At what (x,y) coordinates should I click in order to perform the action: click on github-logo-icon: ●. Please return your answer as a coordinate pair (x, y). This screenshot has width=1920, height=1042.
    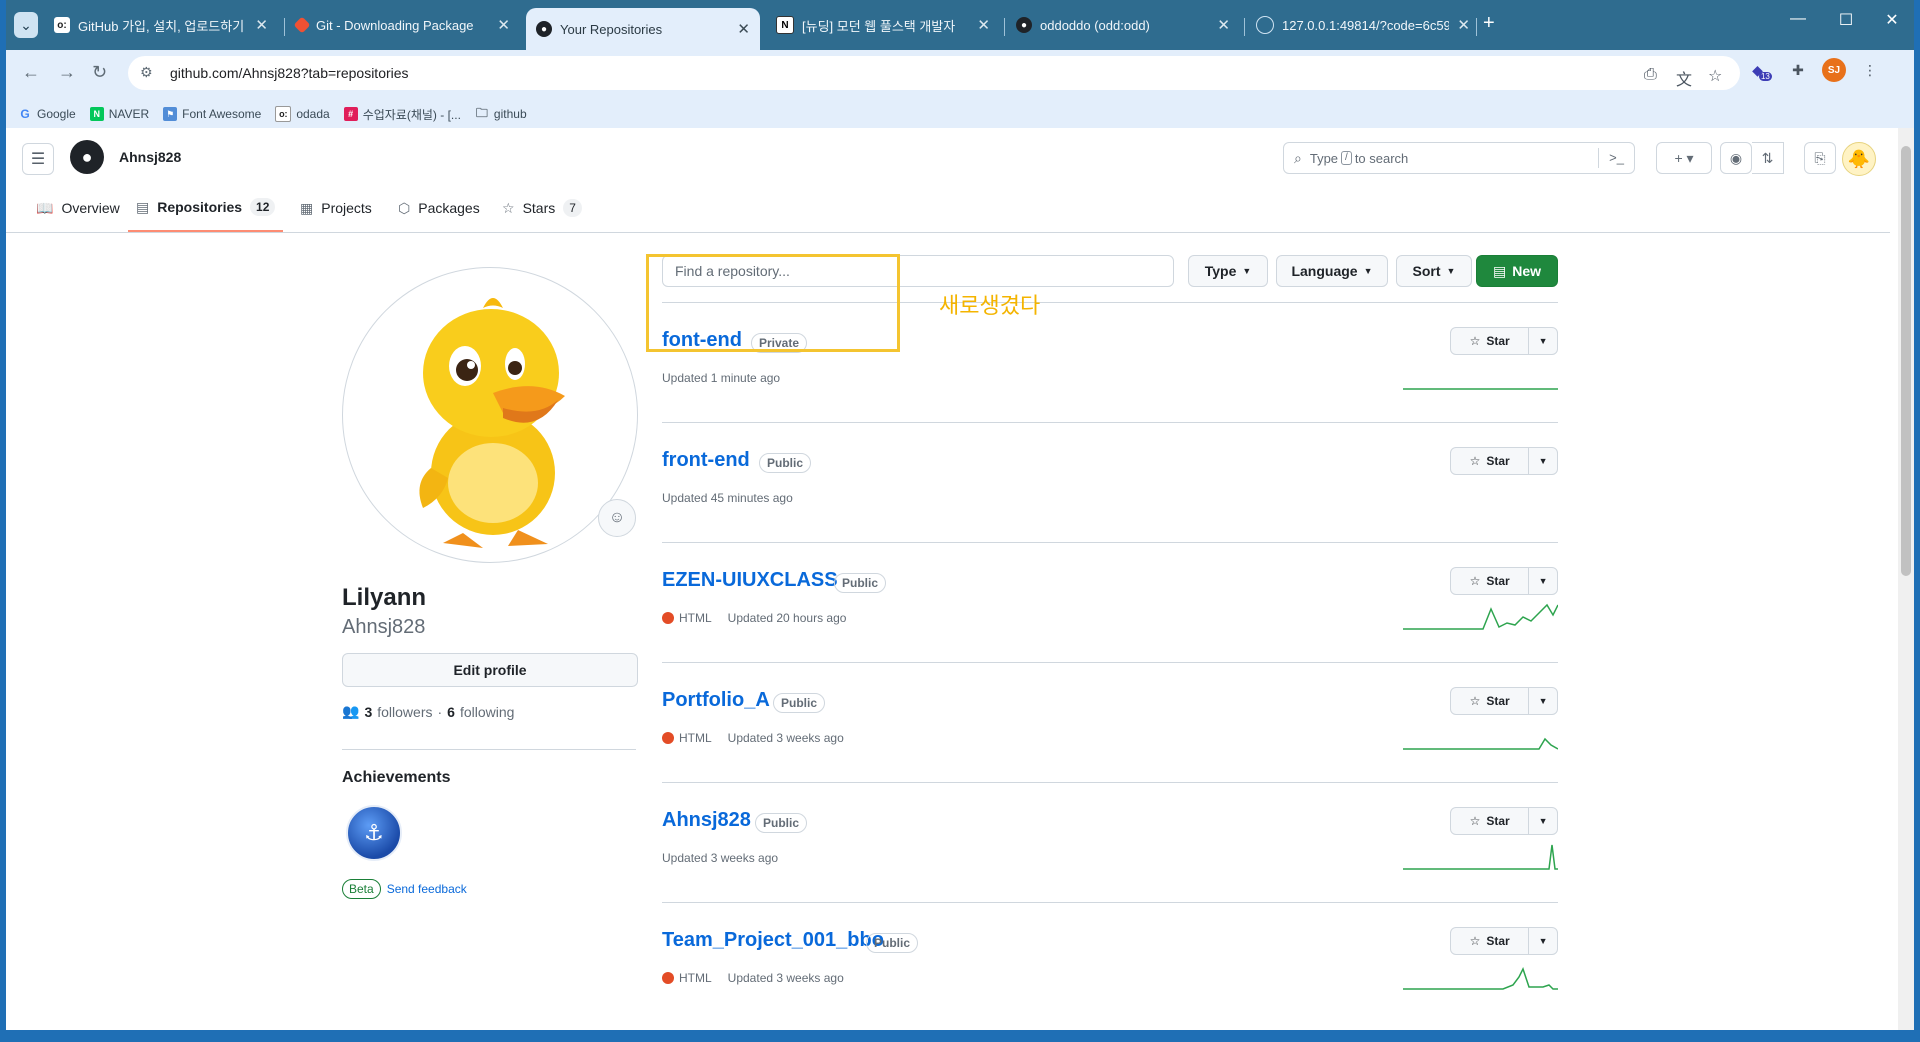
    Looking at the image, I should click on (87, 157).